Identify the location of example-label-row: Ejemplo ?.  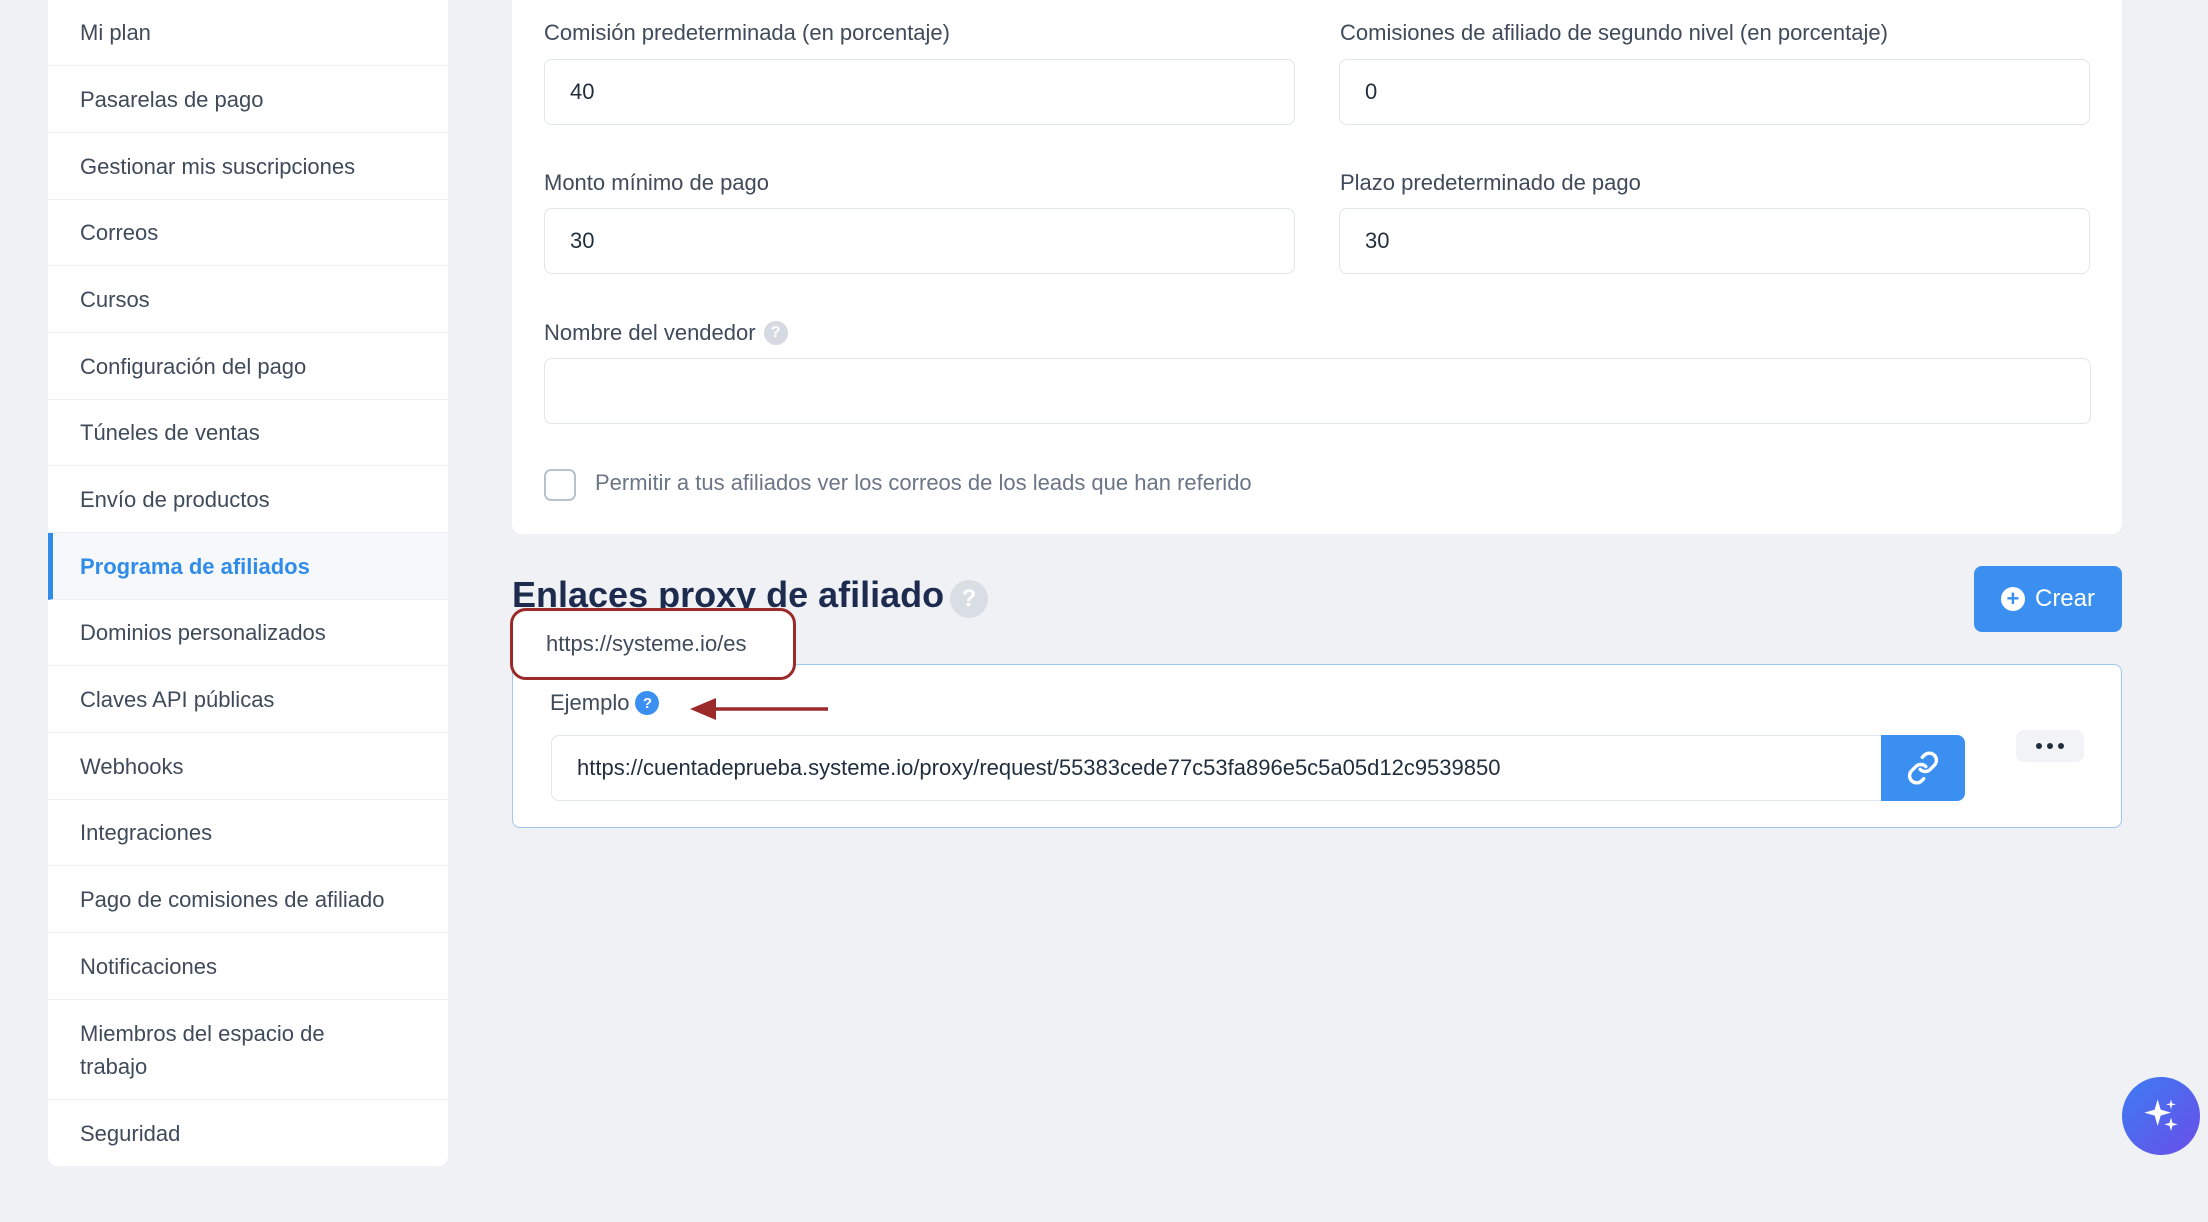
(605, 703).